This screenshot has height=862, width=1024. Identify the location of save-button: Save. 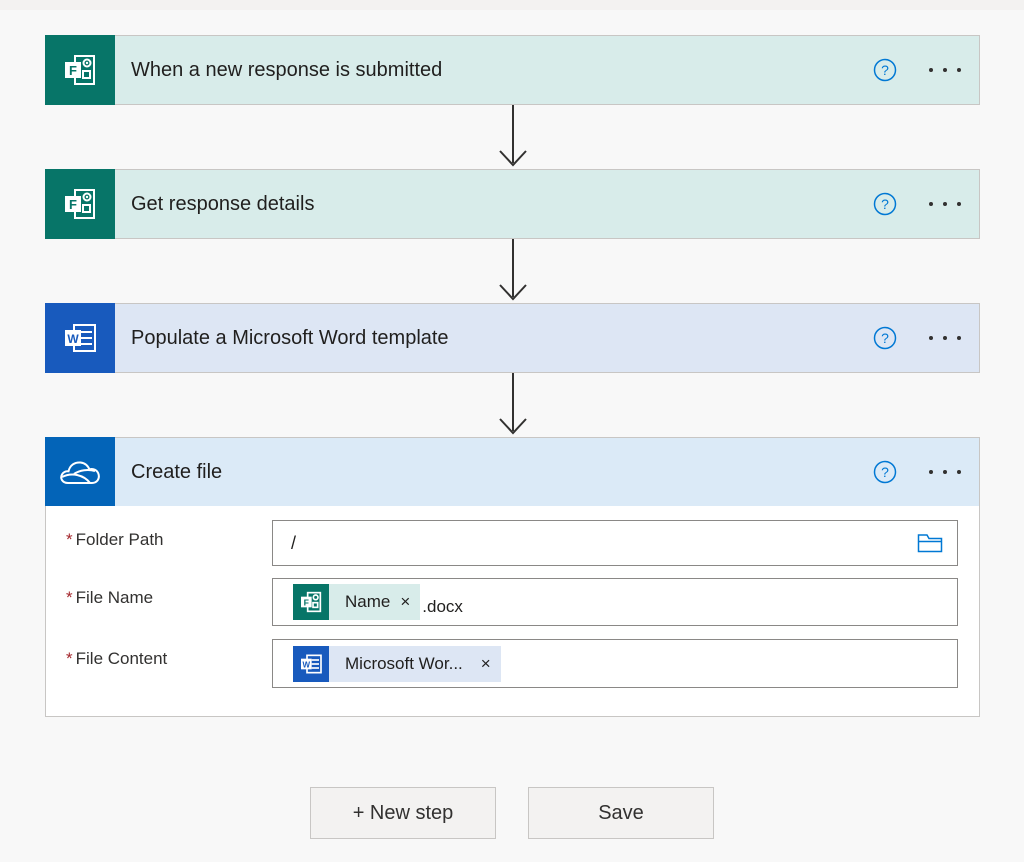
(621, 813).